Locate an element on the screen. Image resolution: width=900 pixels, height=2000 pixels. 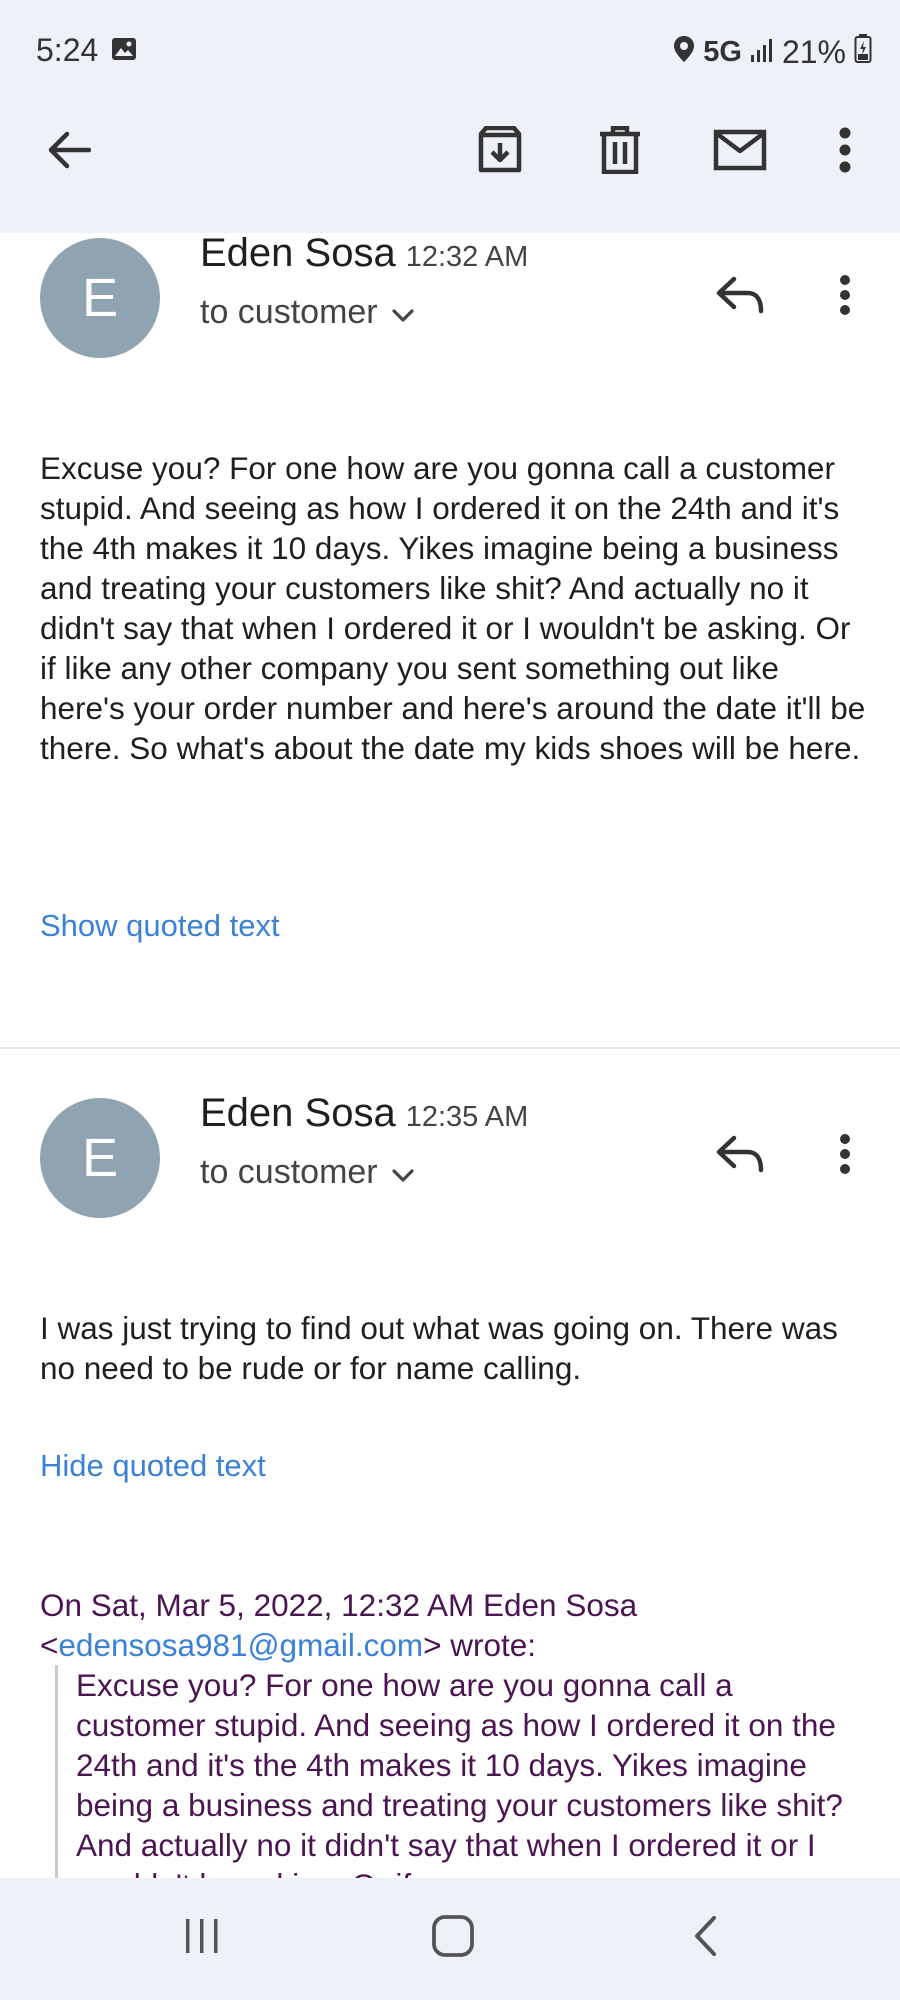
system-nav-bar is located at coordinates (450, 1939).